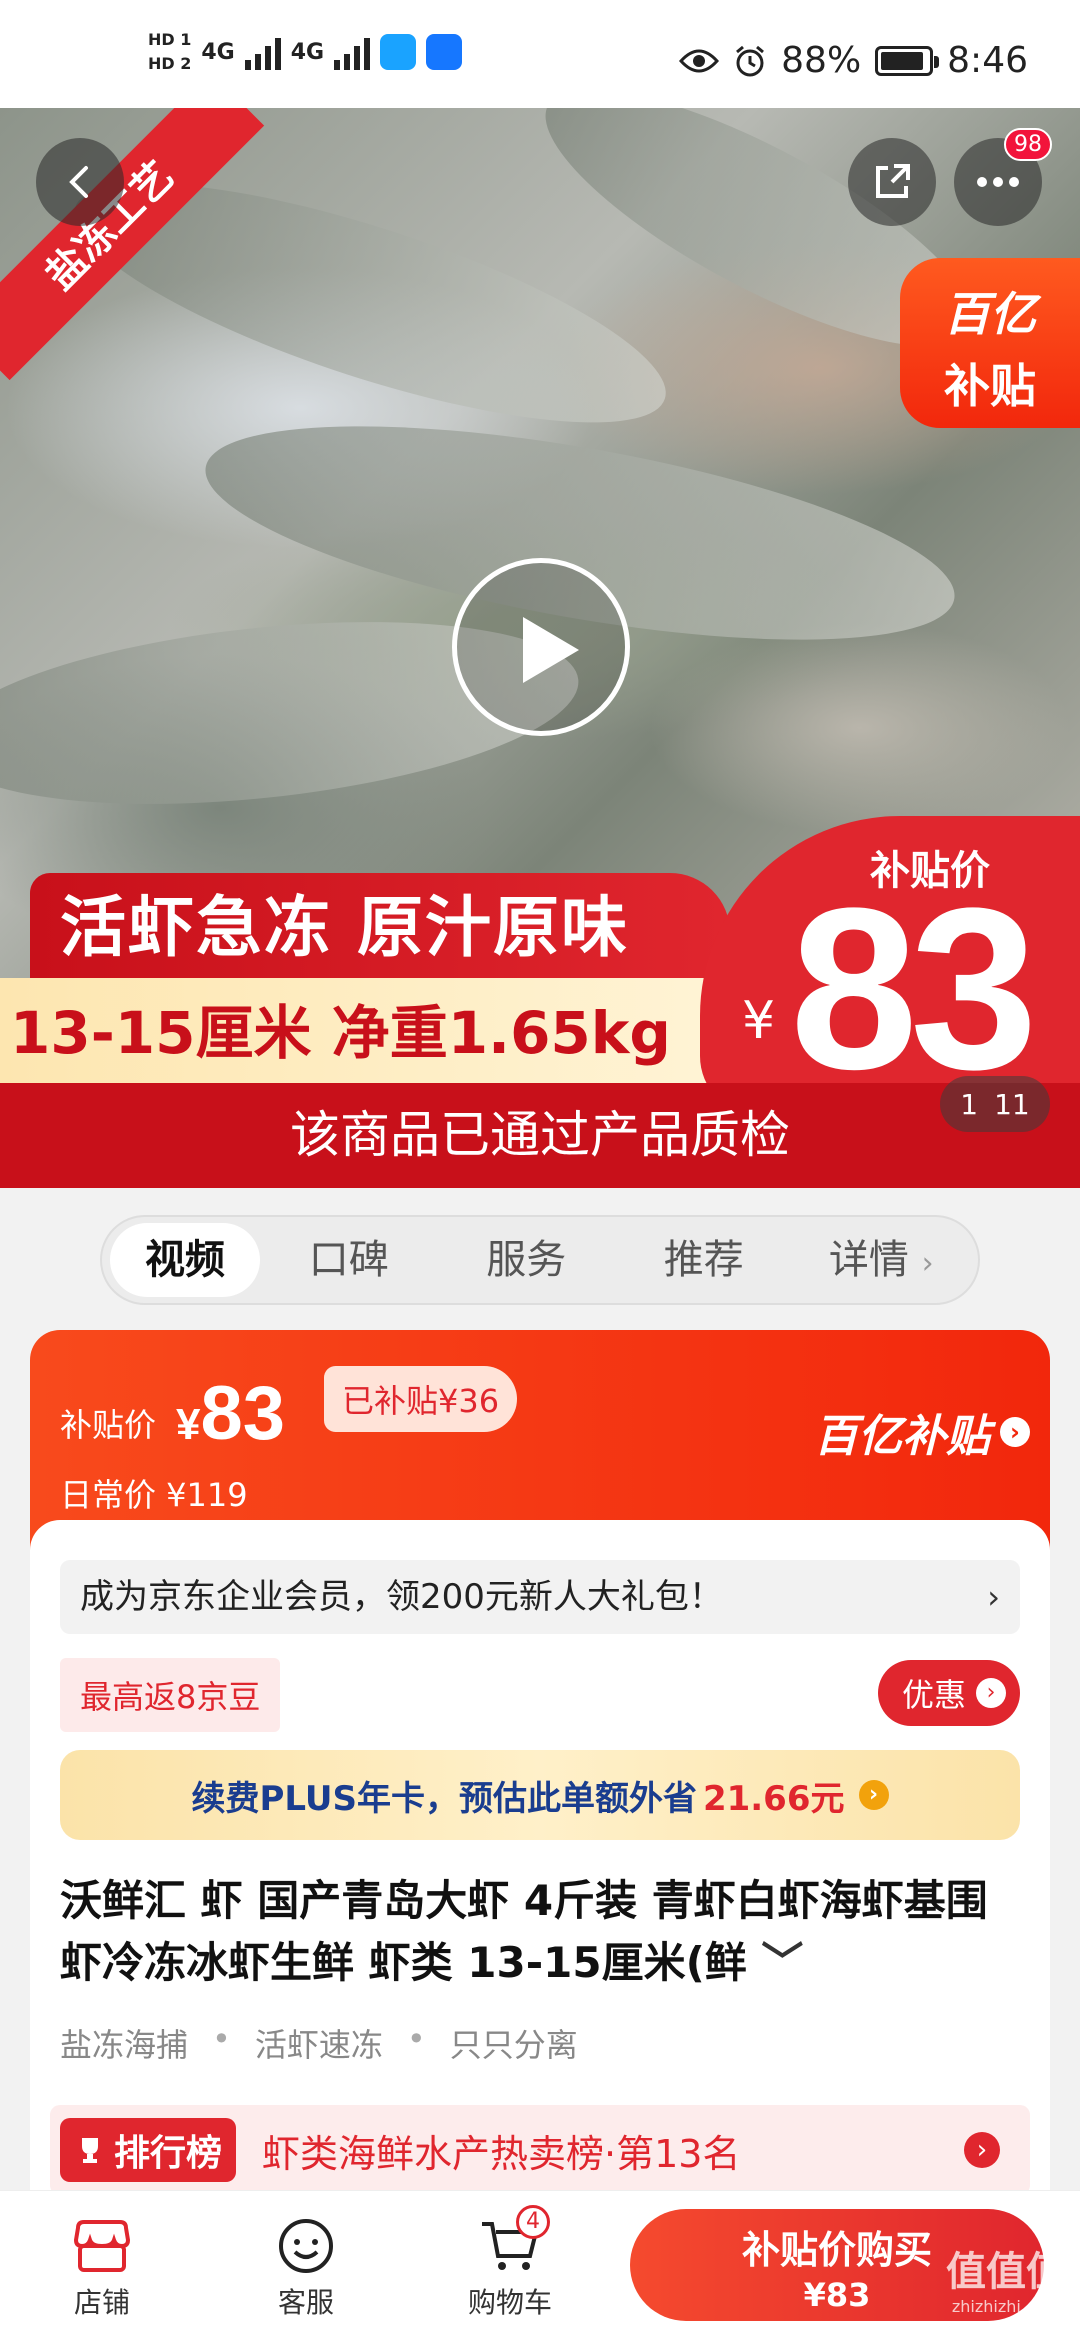 The height and width of the screenshot is (2340, 1080). I want to click on jd-bean-badge: 最高返8京豆, so click(170, 1695).